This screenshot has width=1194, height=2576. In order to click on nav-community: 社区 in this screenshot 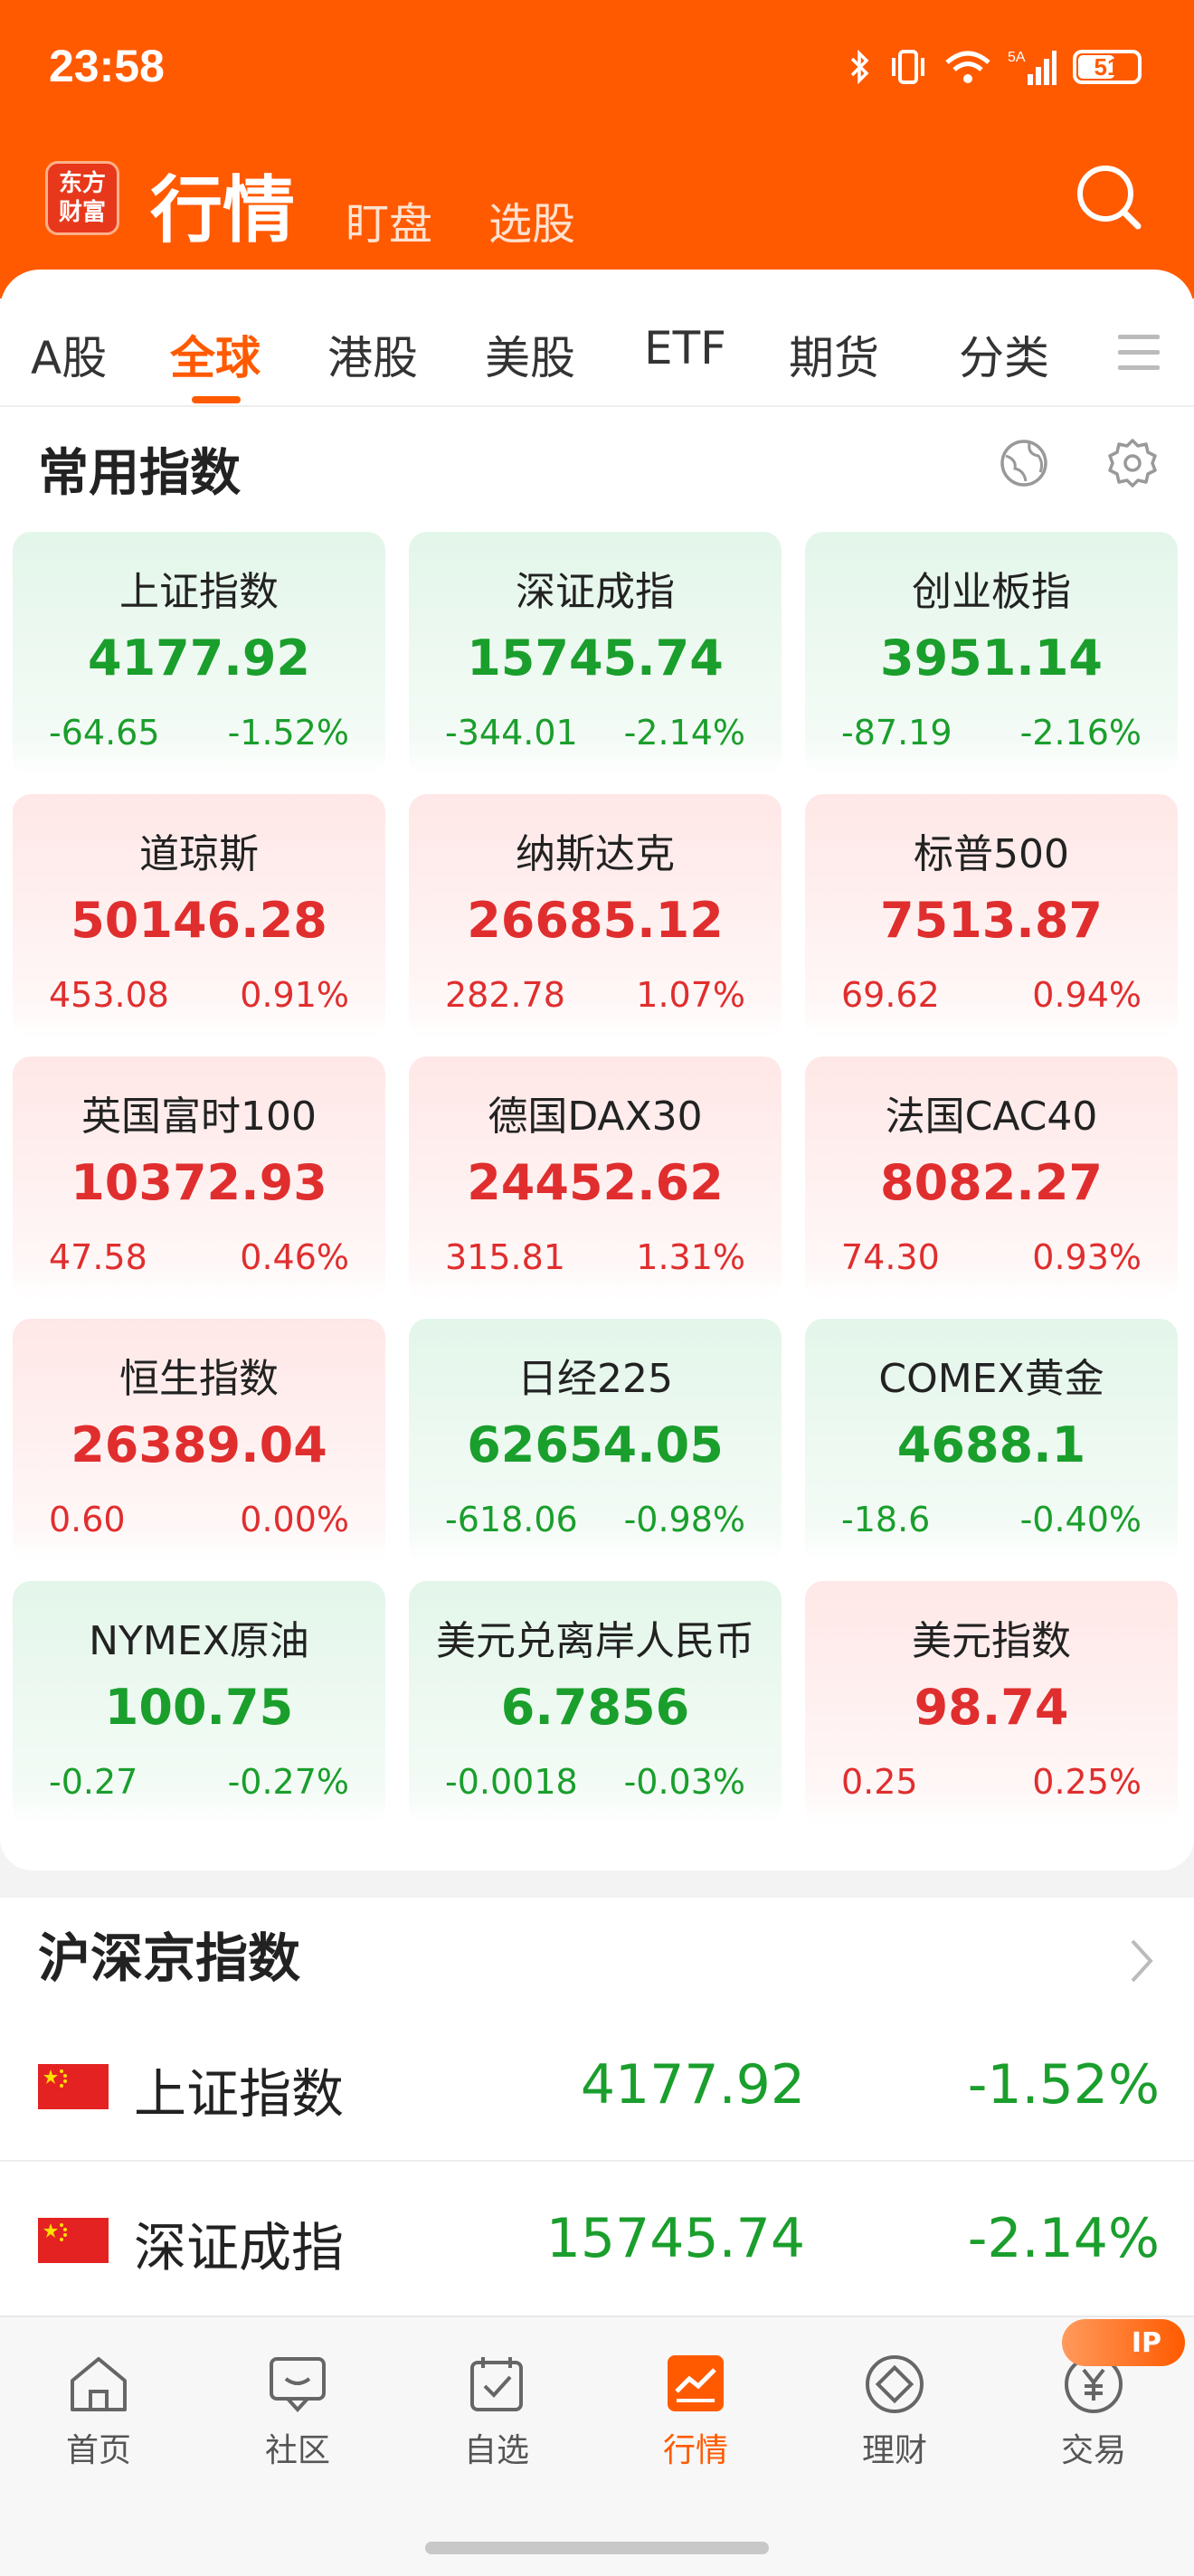, I will do `click(297, 2411)`.